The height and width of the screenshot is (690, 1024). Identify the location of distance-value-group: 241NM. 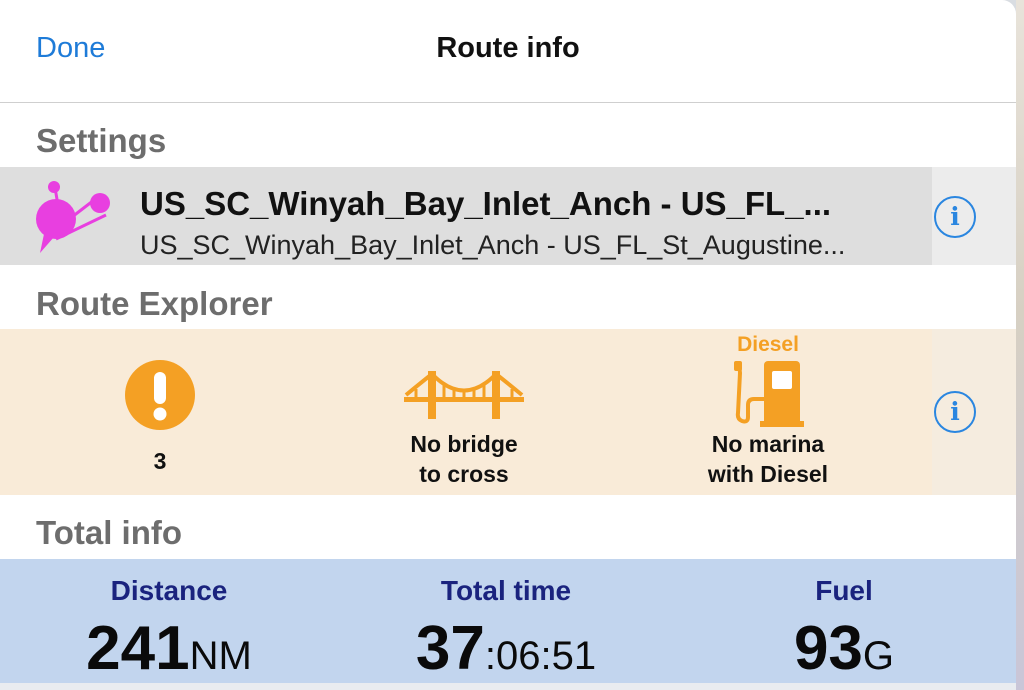
(169, 648).